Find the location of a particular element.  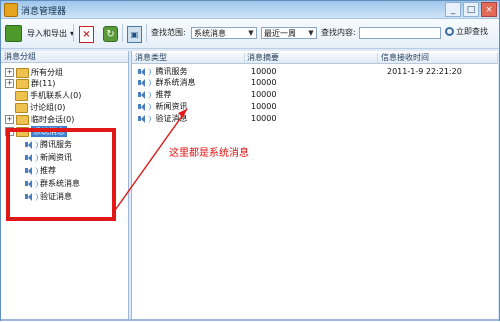

annotation-arrow is located at coordinates (150, 161).